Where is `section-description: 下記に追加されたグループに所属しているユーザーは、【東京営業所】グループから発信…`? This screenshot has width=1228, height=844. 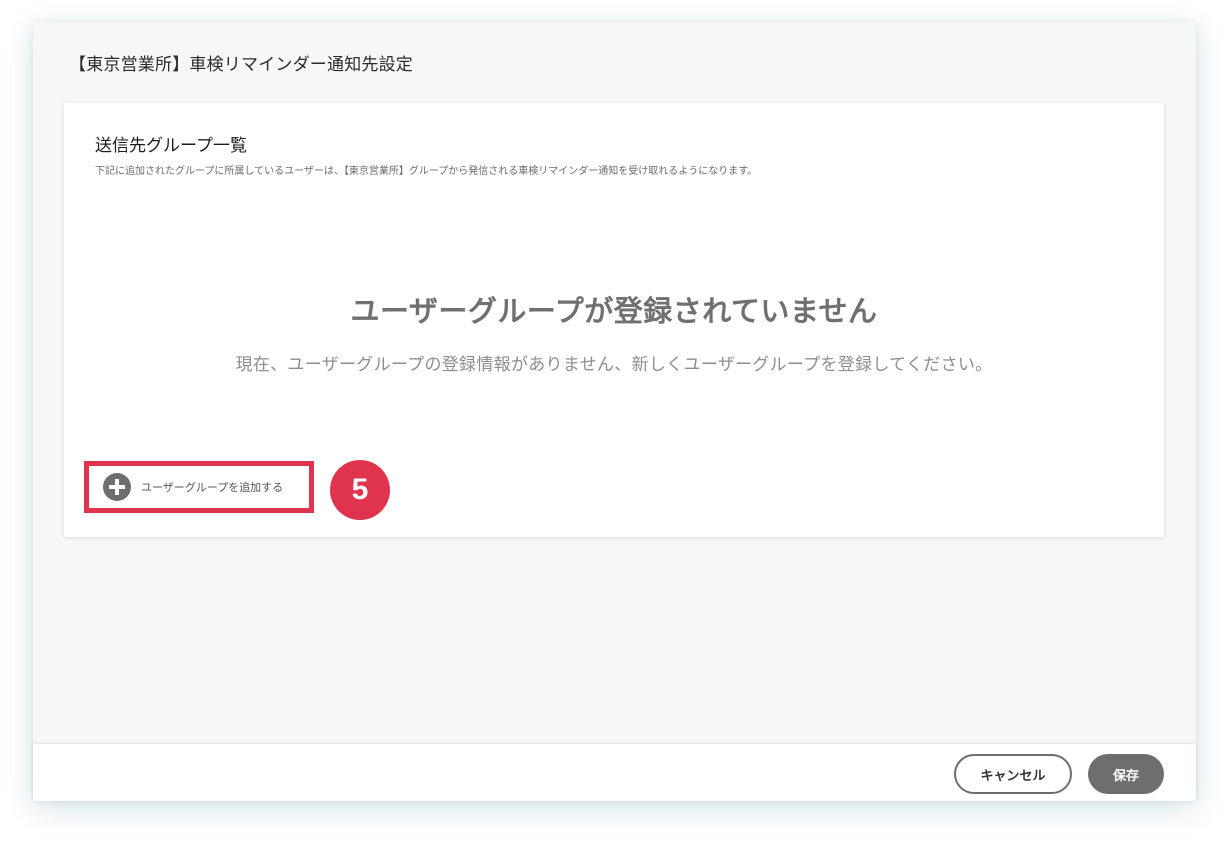 section-description: 下記に追加されたグループに所属しているユーザーは、【東京営業所】グループから発信… is located at coordinates (426, 171).